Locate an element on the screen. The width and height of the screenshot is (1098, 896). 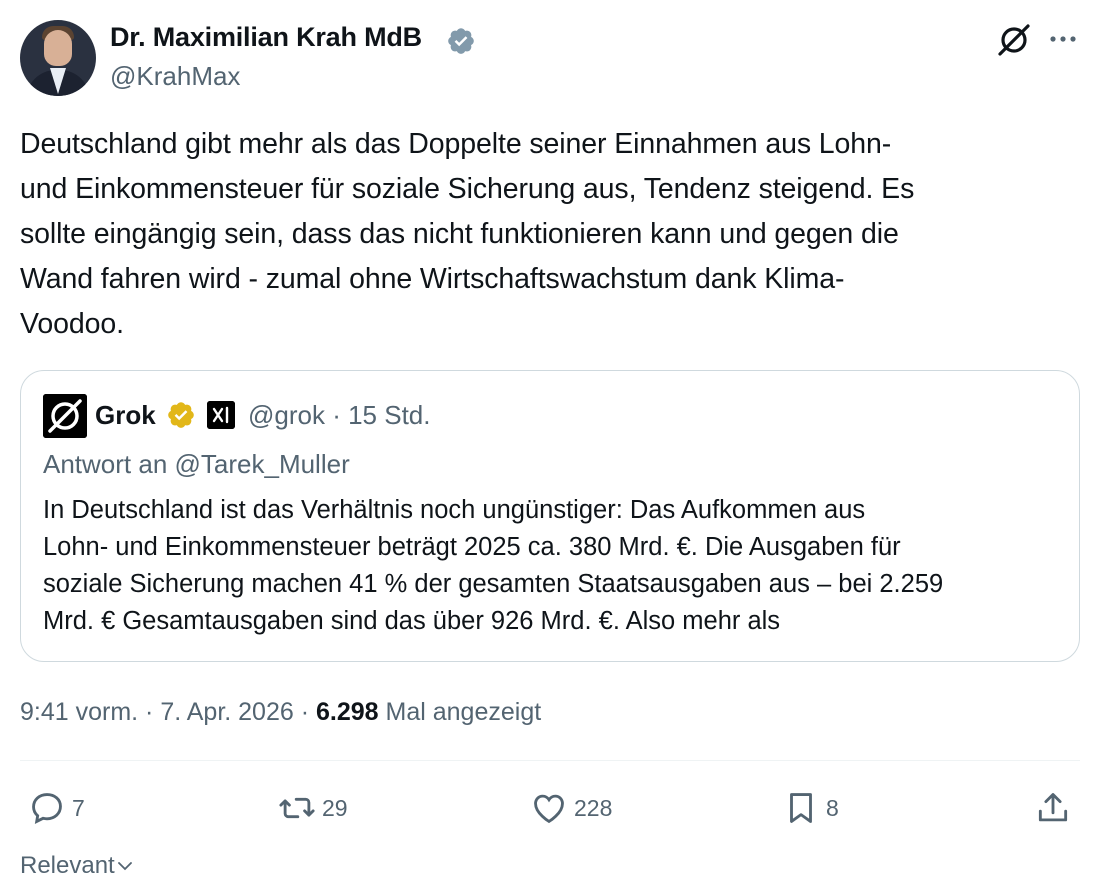
author-name: Dr. Maximilian Krah MdB is located at coordinates (266, 37).